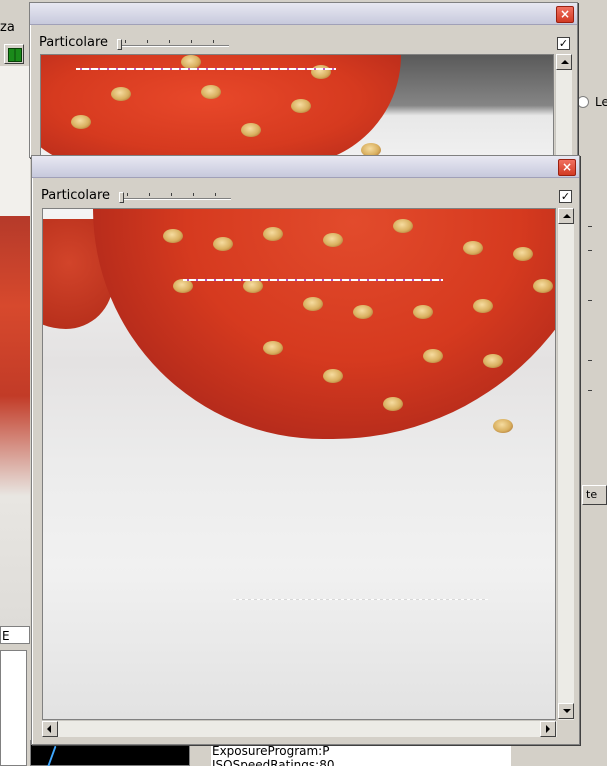 The height and width of the screenshot is (766, 607). Describe the element at coordinates (271, 751) in the screenshot. I see `exif-line: ExposureProgram:P` at that location.